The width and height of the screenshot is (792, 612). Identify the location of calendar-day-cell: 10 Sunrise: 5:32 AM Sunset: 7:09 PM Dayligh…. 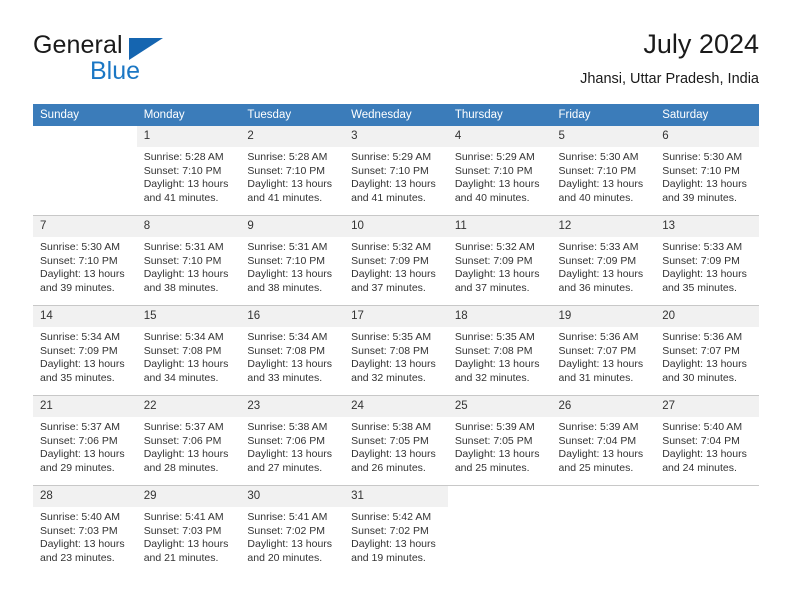
(396, 260).